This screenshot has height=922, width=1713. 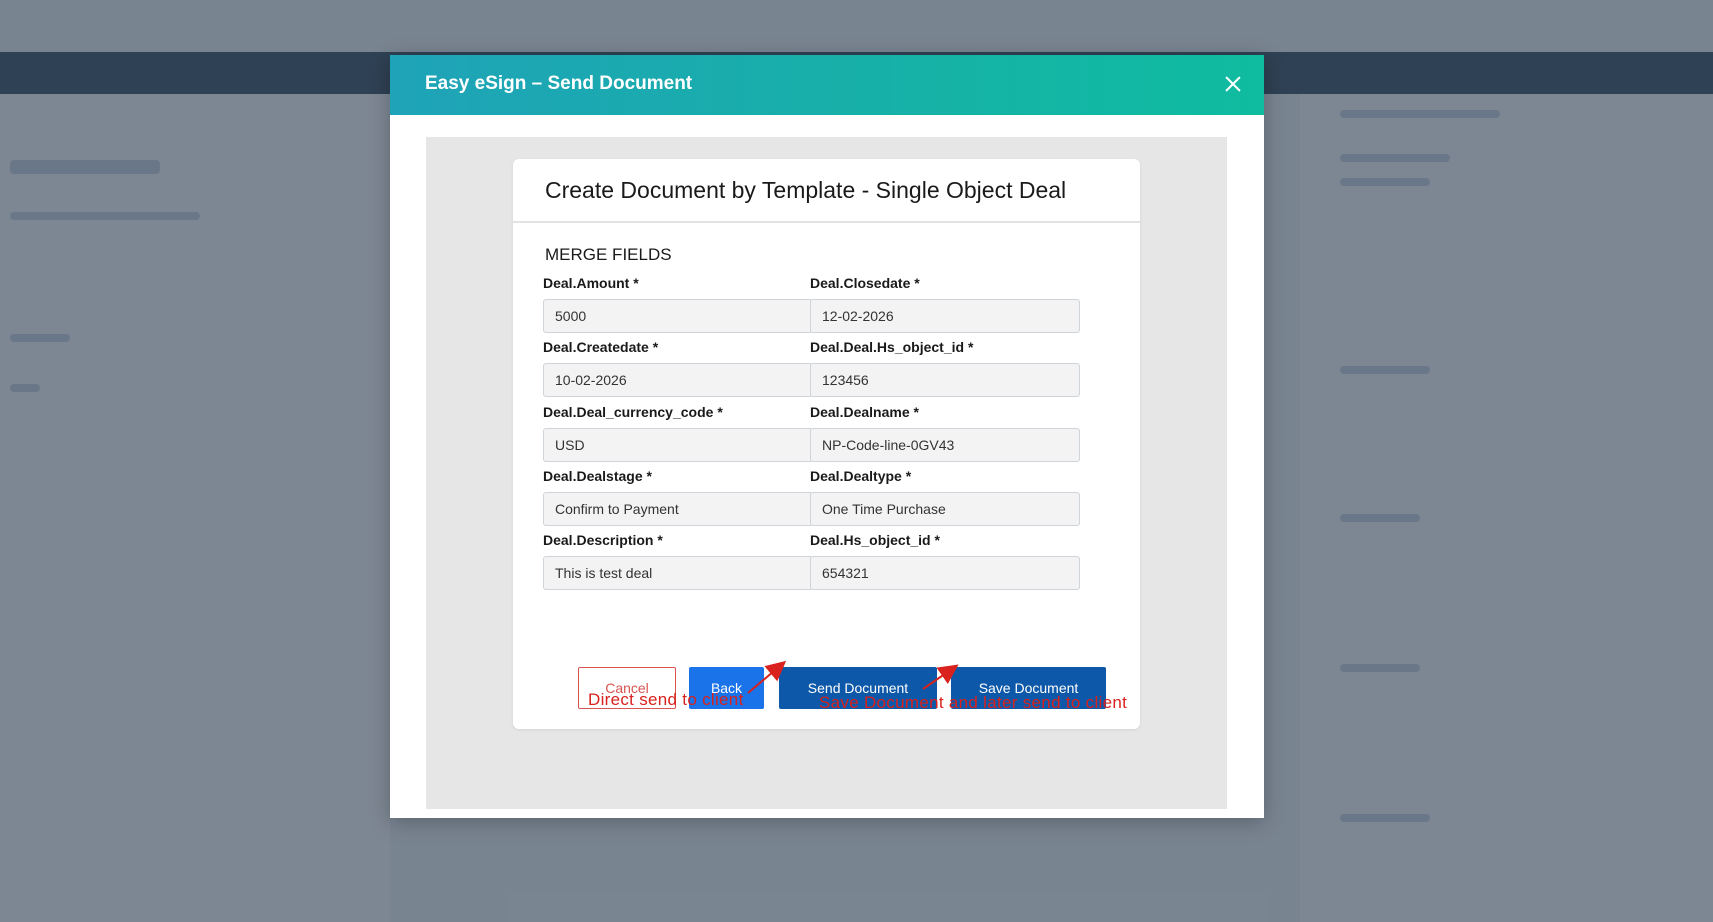 What do you see at coordinates (678, 445) in the screenshot?
I see `deal-currency-code-input` at bounding box center [678, 445].